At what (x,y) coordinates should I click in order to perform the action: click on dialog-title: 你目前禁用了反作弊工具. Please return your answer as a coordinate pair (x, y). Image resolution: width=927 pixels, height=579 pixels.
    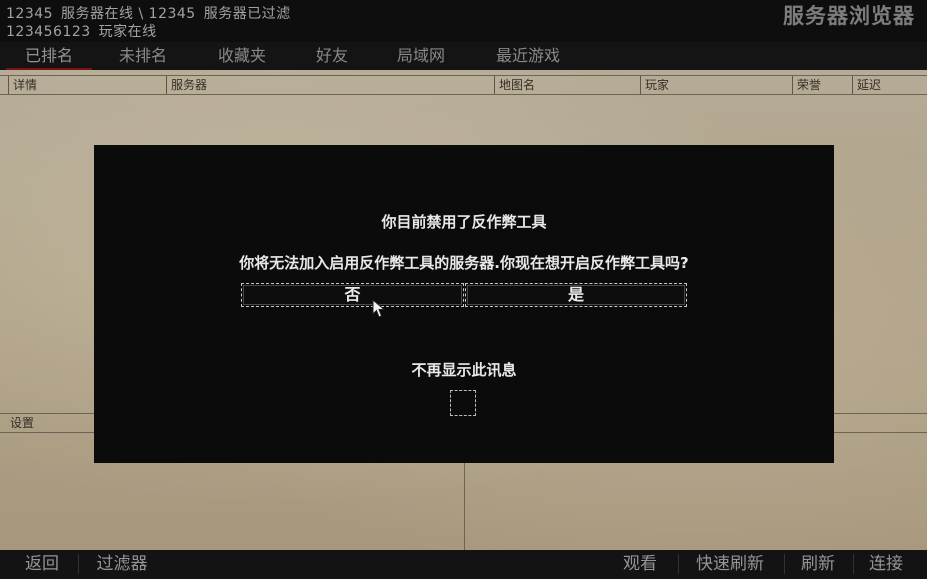
    Looking at the image, I should click on (464, 222).